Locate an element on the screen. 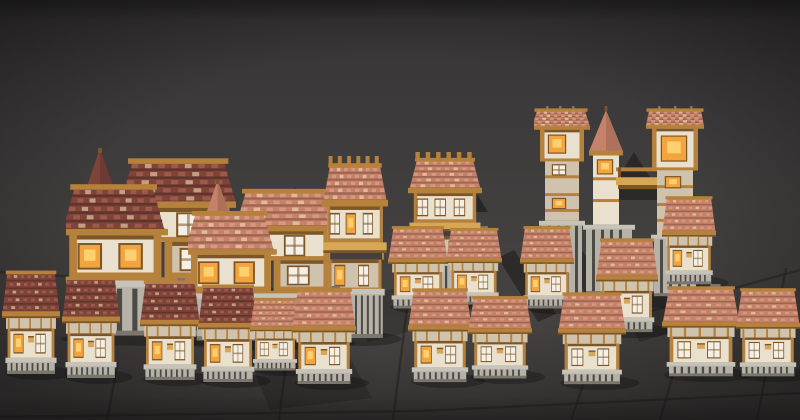 The height and width of the screenshot is (420, 800). building-house-mid-center is located at coordinates (324, 336).